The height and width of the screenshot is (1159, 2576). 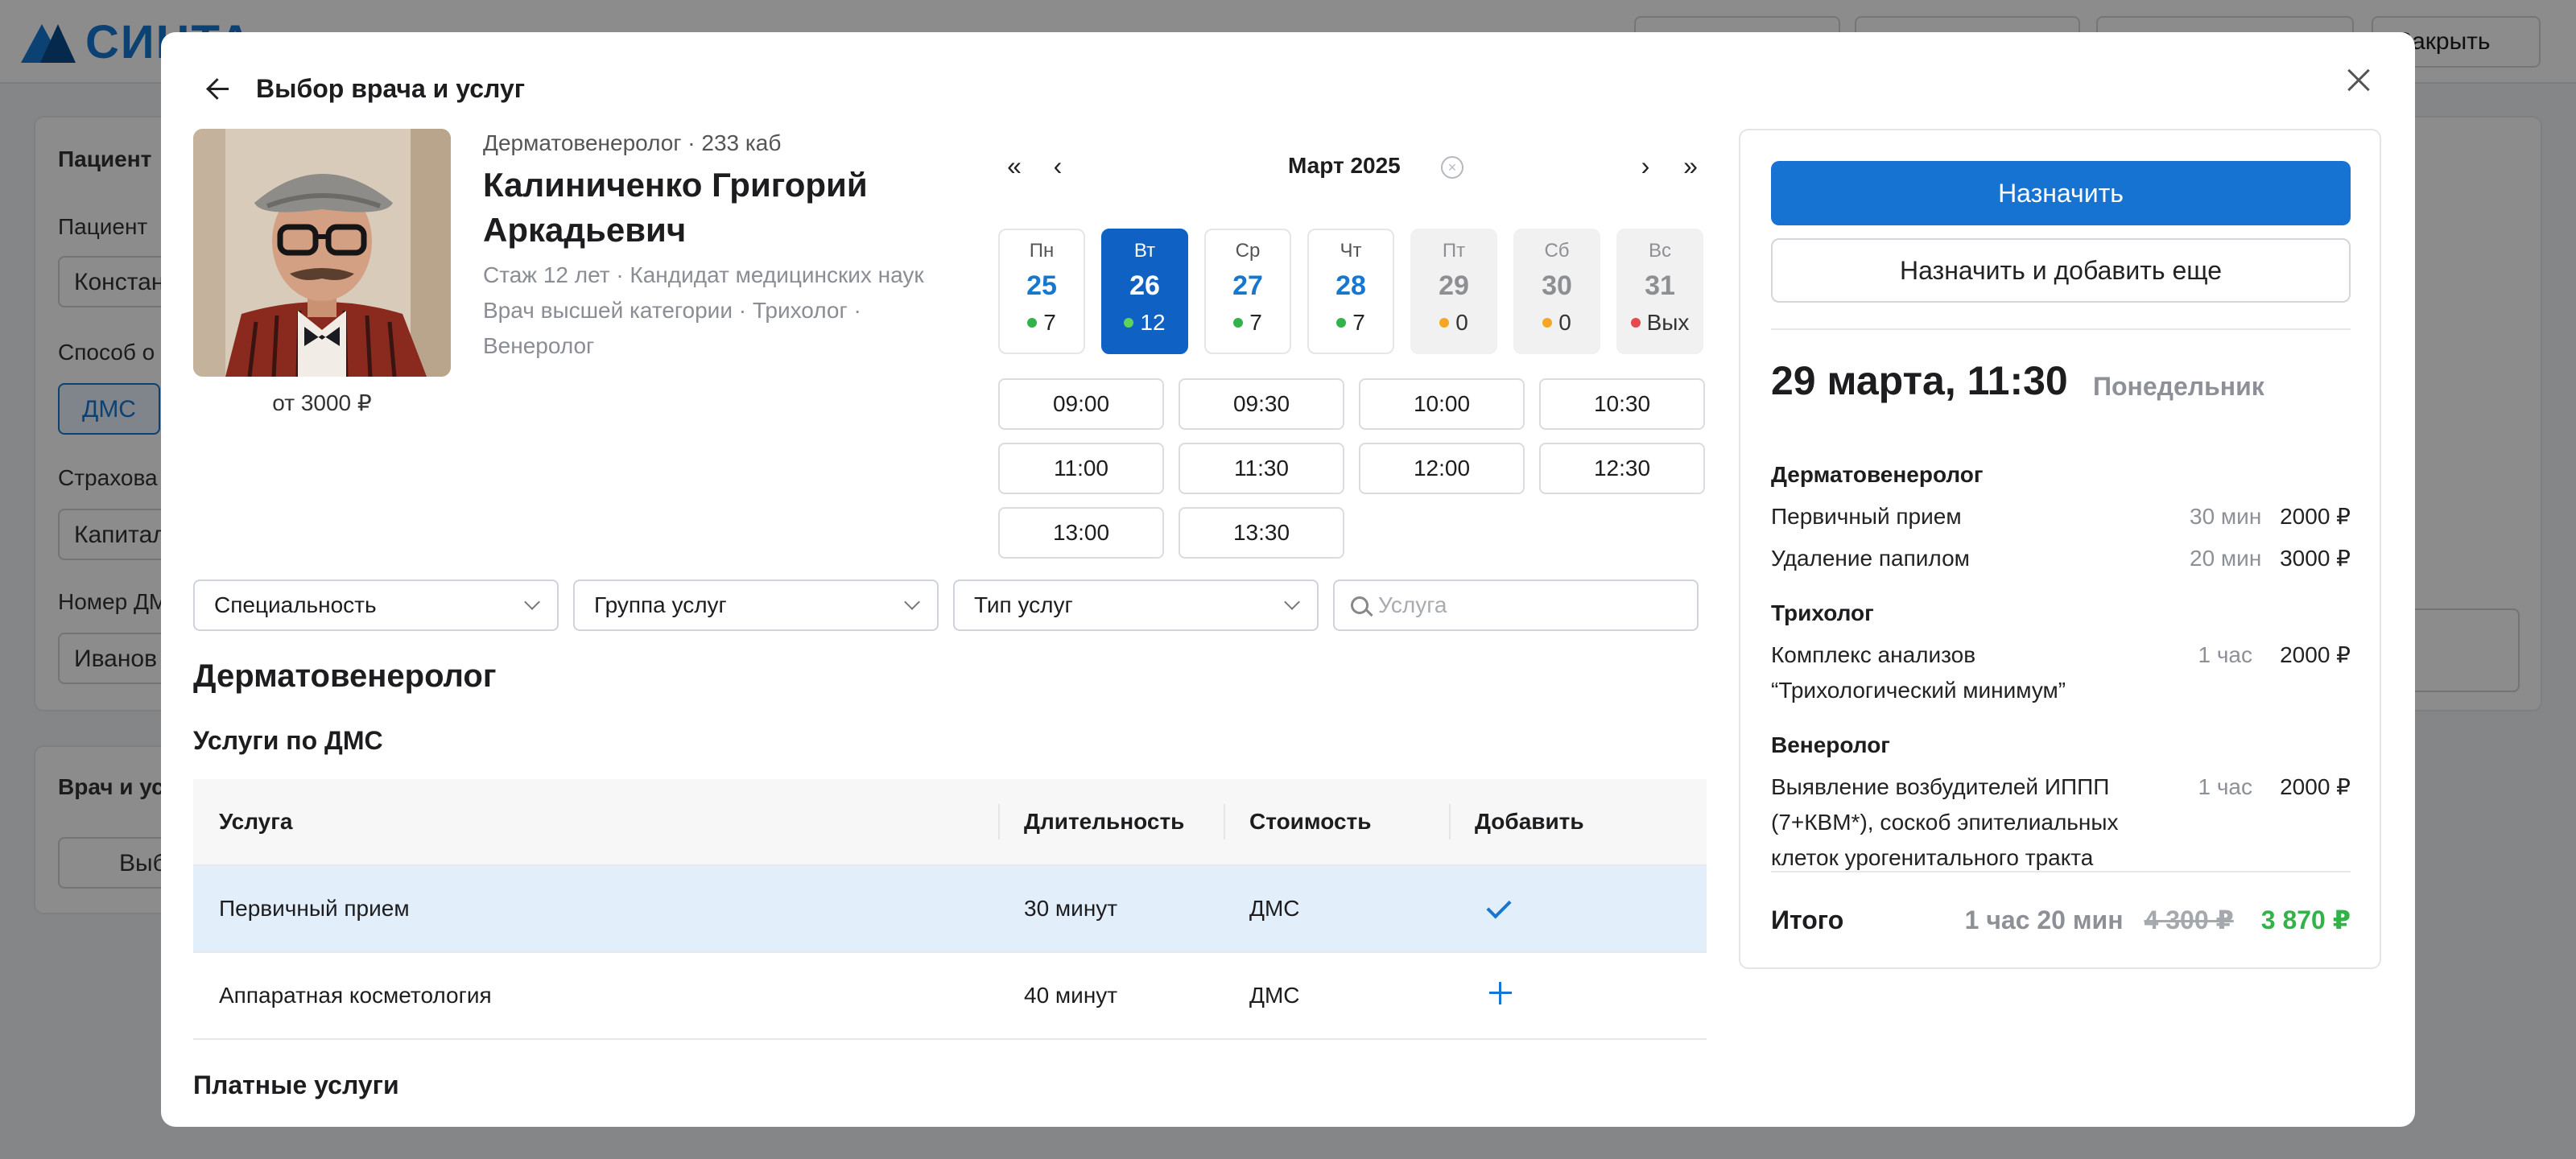 What do you see at coordinates (1523, 605) in the screenshot?
I see `service-search-input` at bounding box center [1523, 605].